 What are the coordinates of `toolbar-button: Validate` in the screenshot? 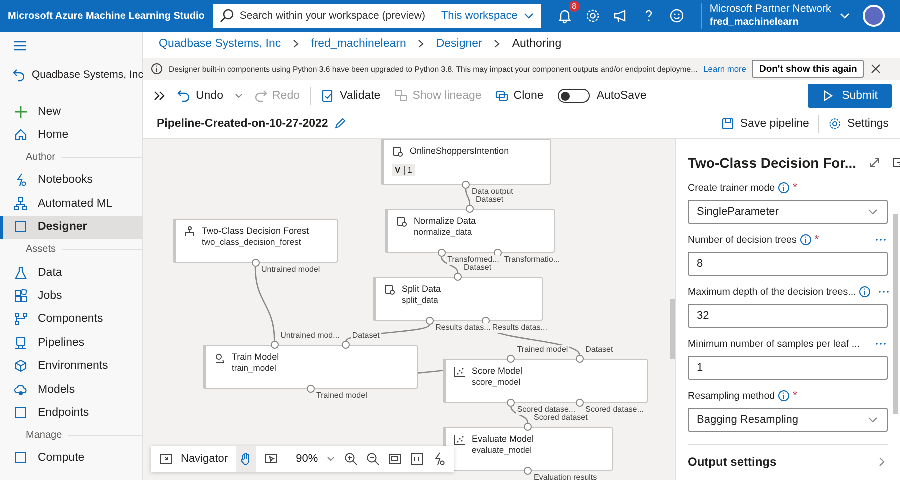 It's located at (351, 96).